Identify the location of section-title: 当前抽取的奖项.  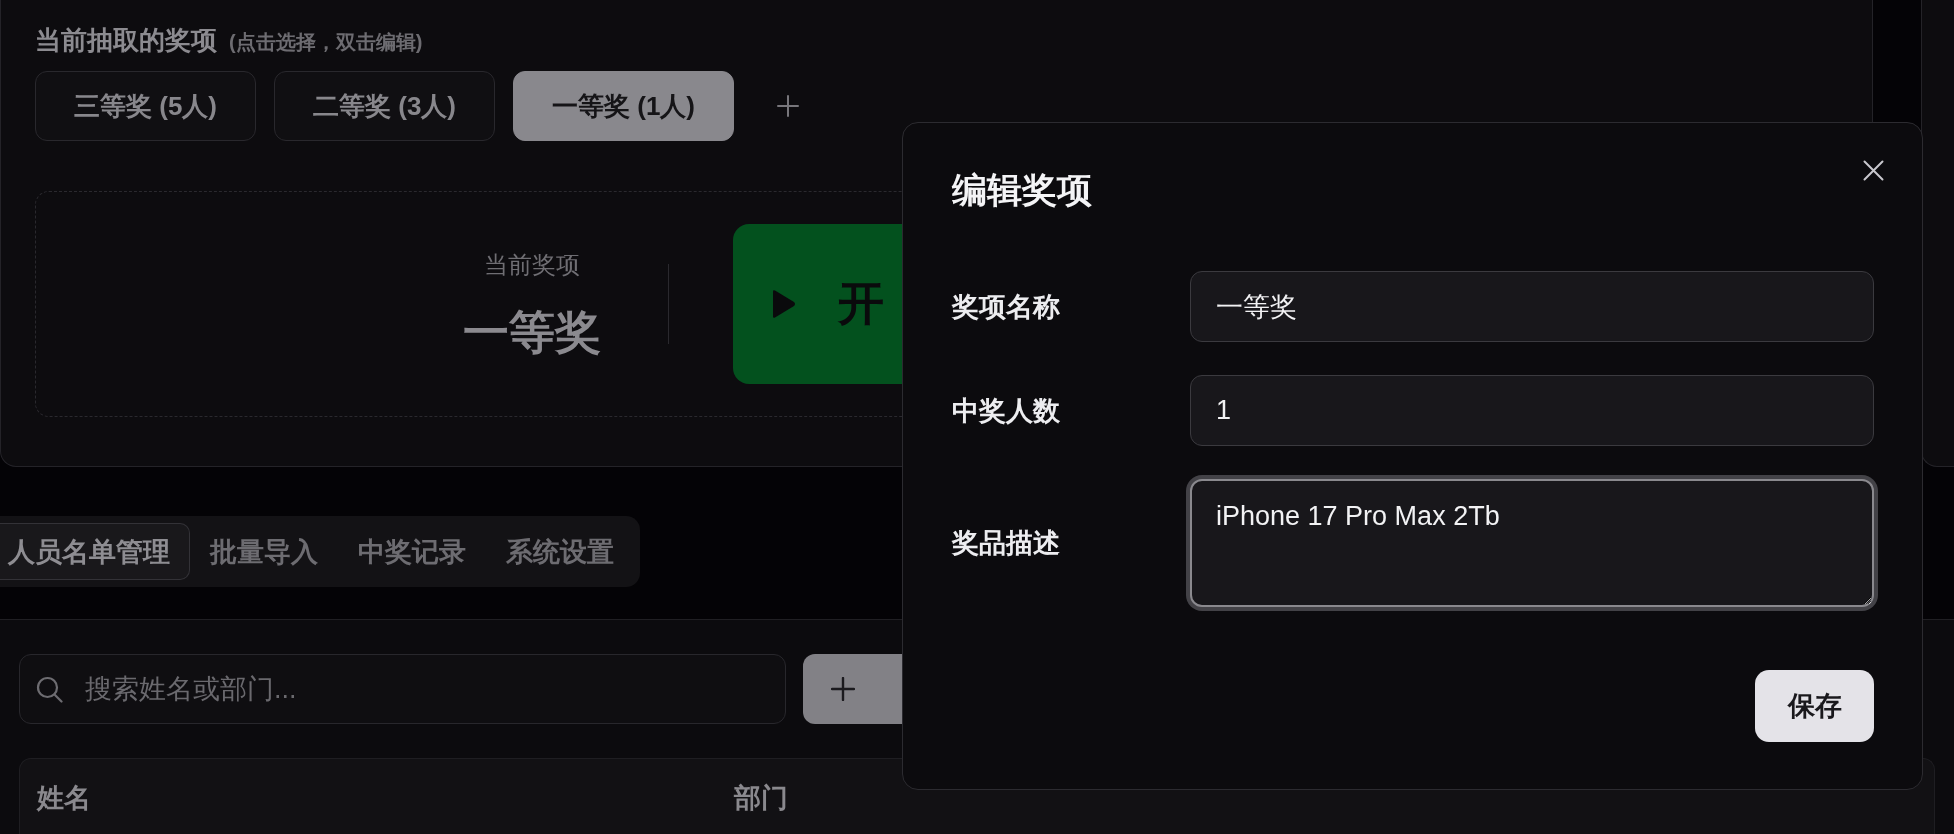
(126, 40).